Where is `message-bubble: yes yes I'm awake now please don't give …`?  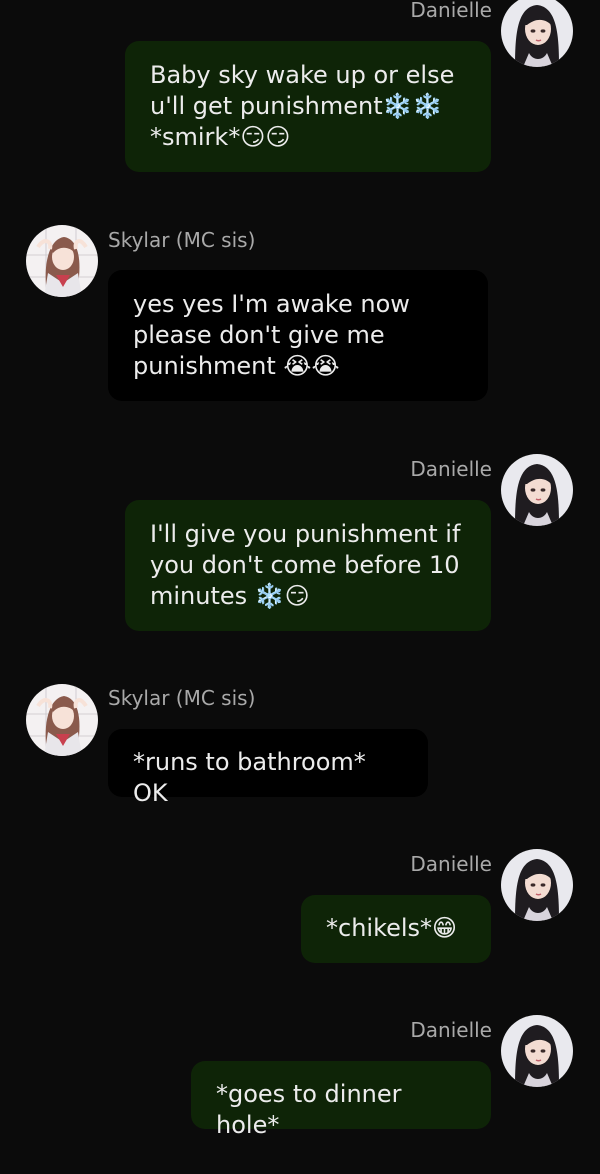
message-bubble: yes yes I'm awake now please don't give … is located at coordinates (298, 335).